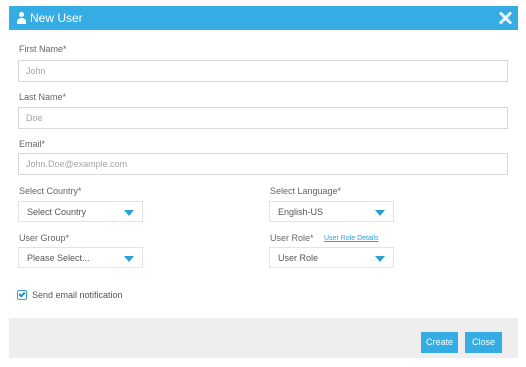 The image size is (526, 367). What do you see at coordinates (331, 211) in the screenshot?
I see `language-select: English-US` at bounding box center [331, 211].